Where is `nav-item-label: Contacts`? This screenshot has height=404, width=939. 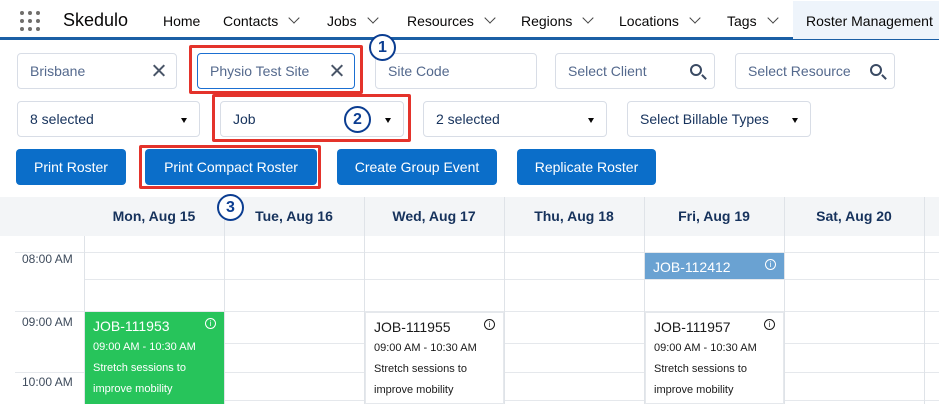
nav-item-label: Contacts is located at coordinates (251, 21).